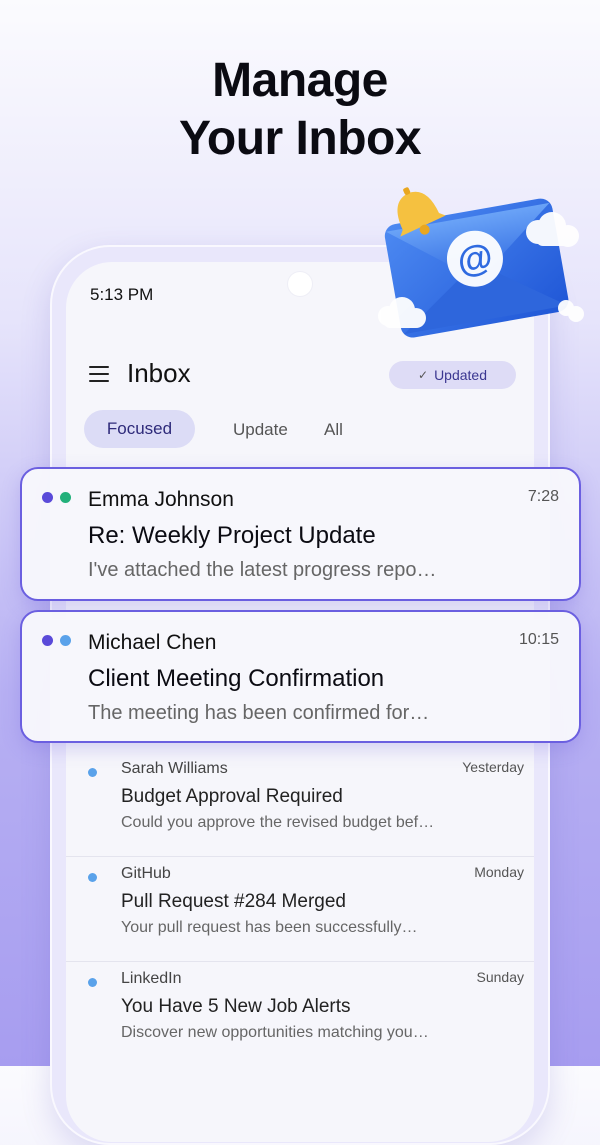  What do you see at coordinates (161, 499) in the screenshot?
I see `email-sender: Emma Johnson` at bounding box center [161, 499].